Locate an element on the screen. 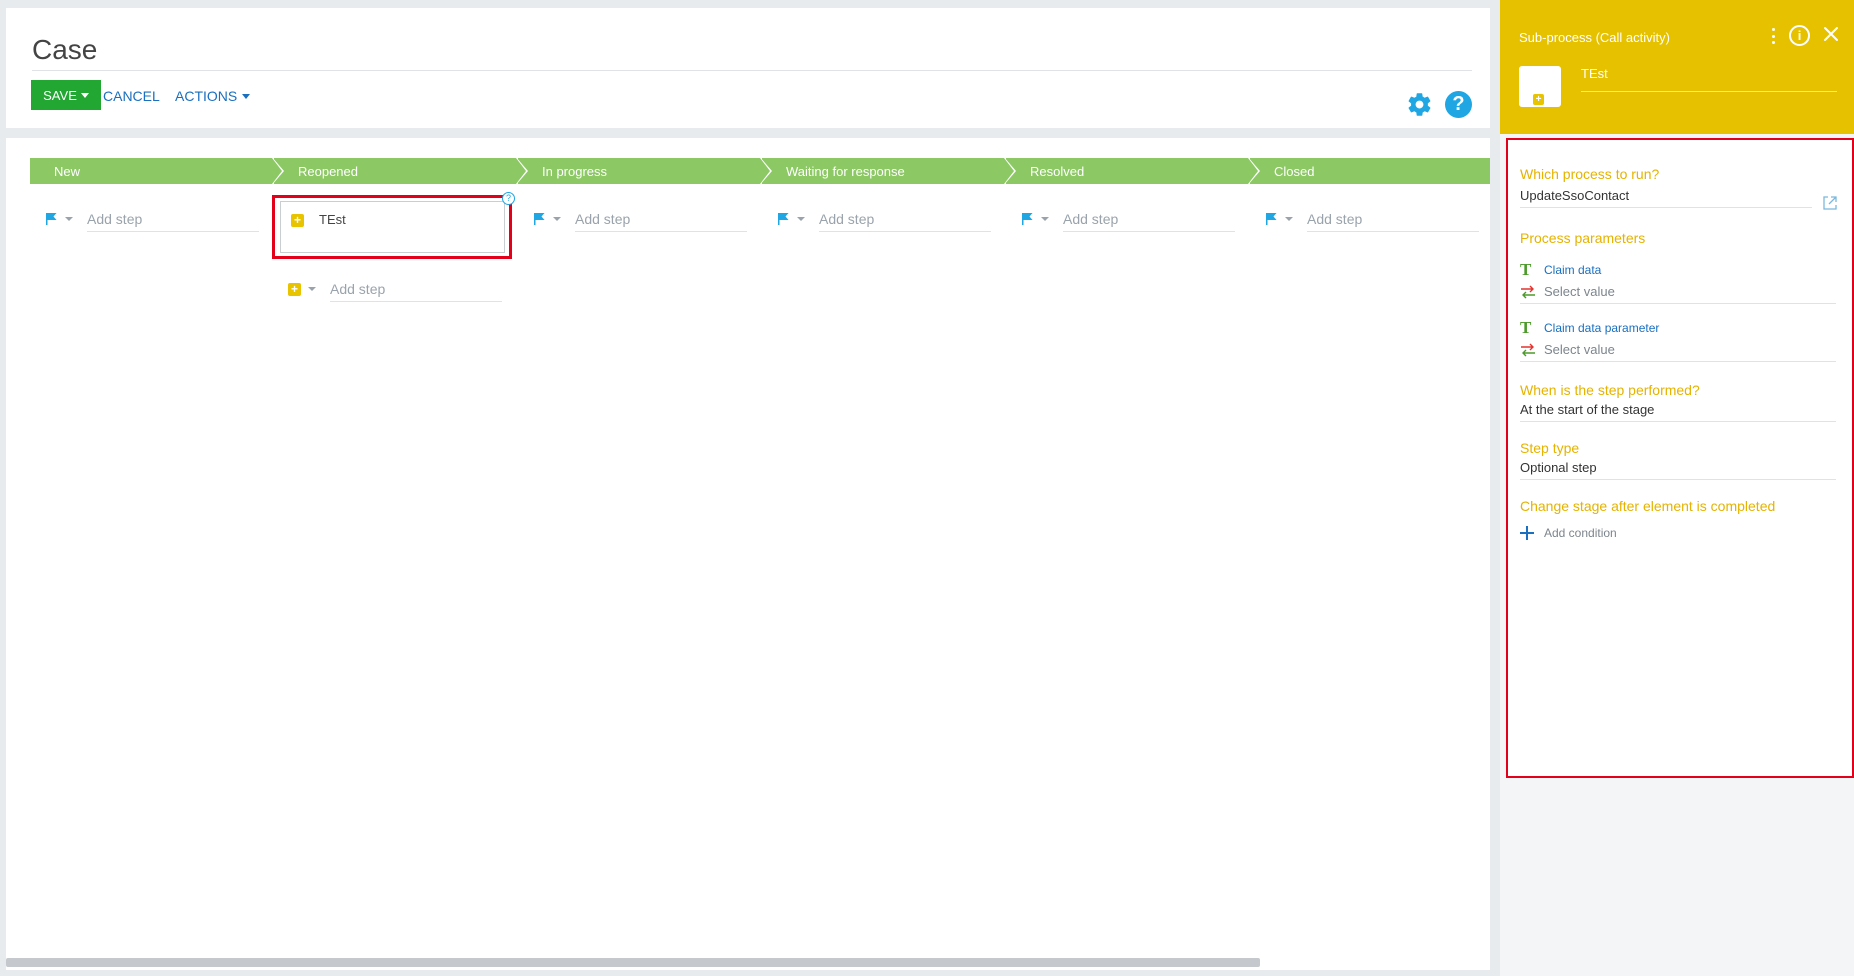 This screenshot has width=1854, height=976. stage-label: Resolved is located at coordinates (1057, 171).